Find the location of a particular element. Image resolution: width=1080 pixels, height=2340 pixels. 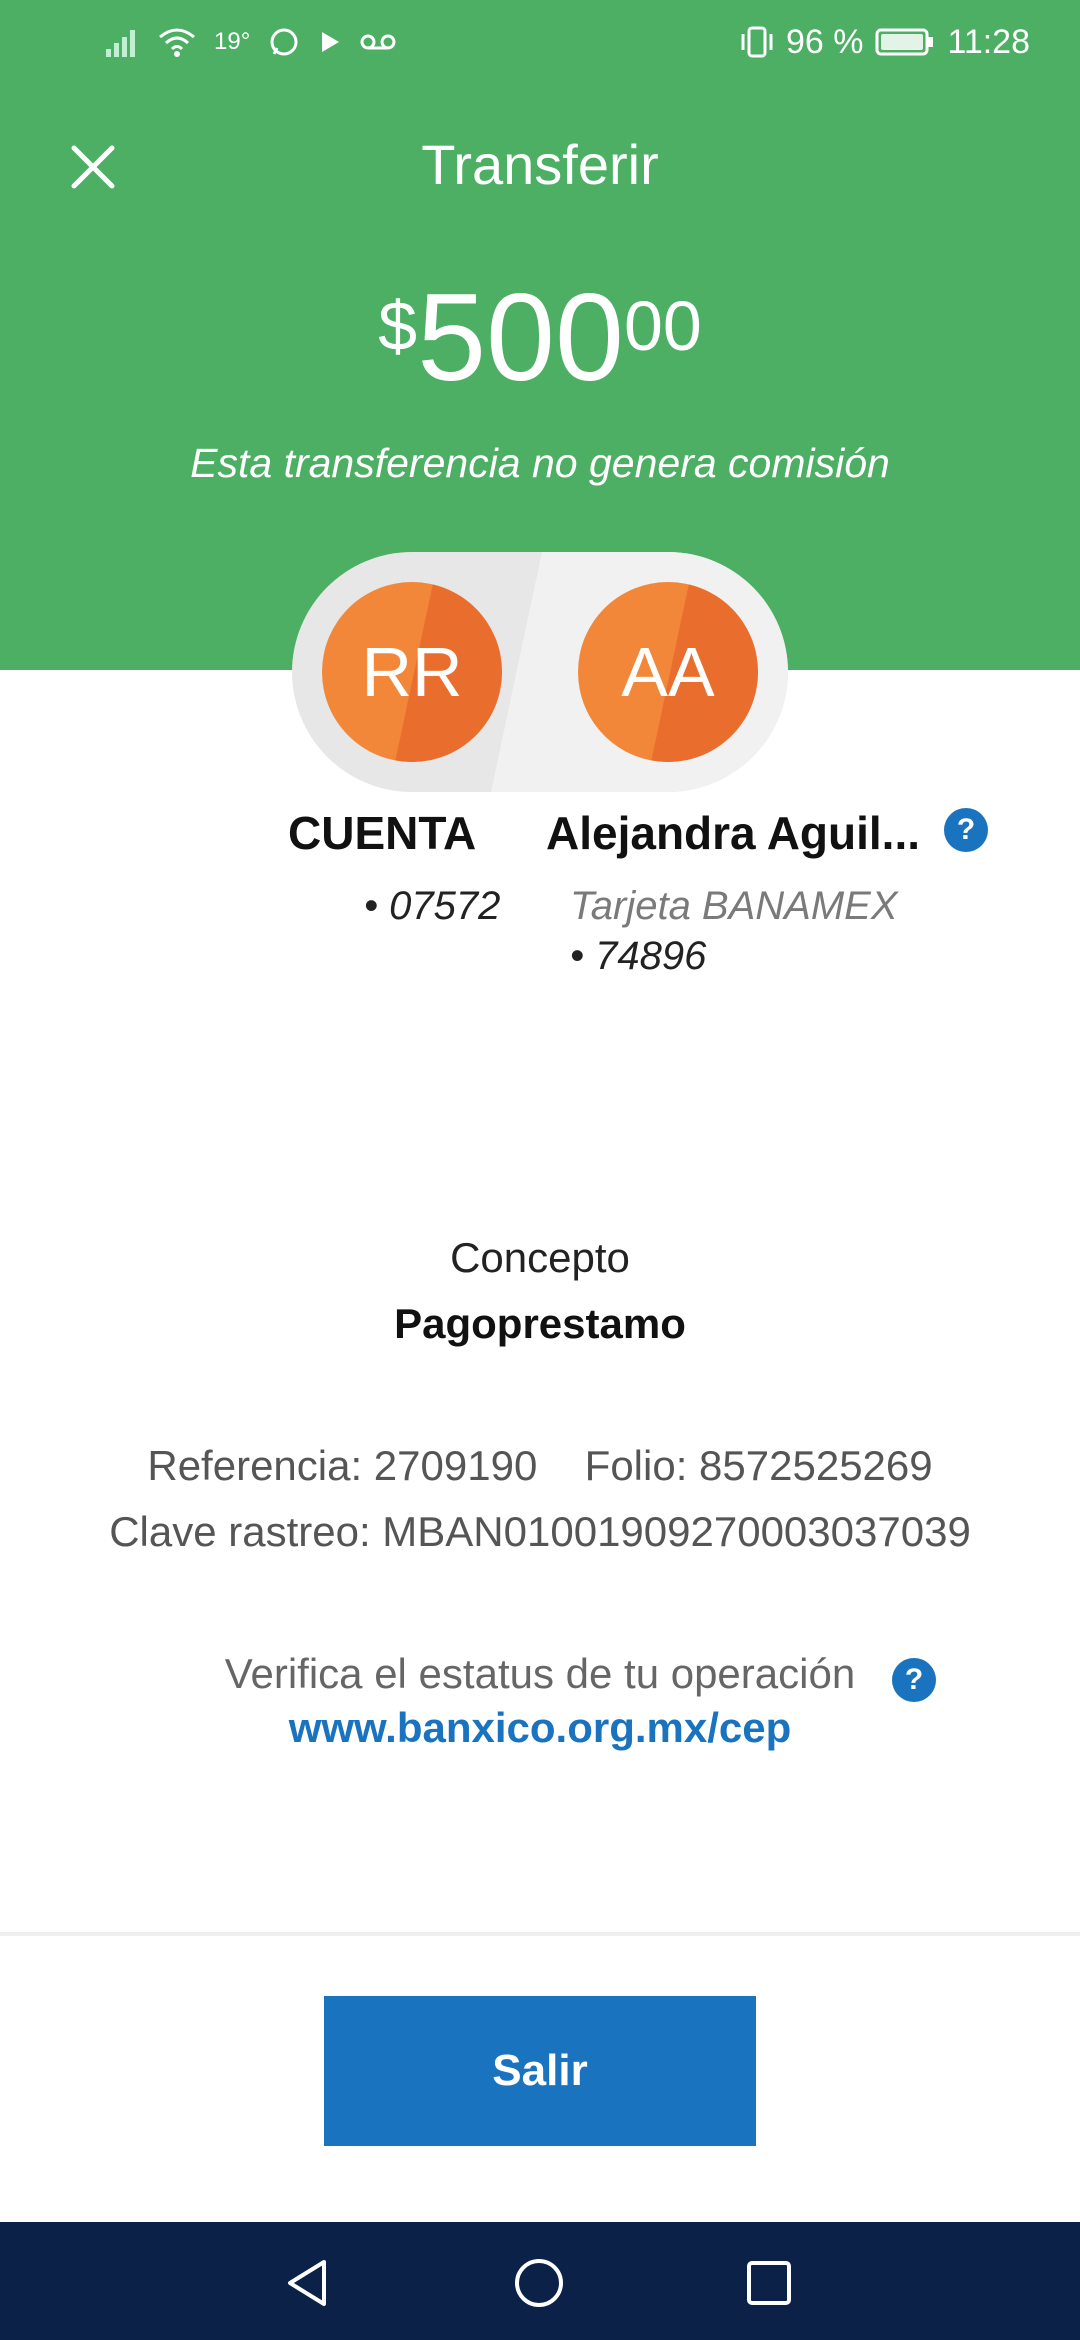

transfer-amount: $50000 is located at coordinates (540, 338).